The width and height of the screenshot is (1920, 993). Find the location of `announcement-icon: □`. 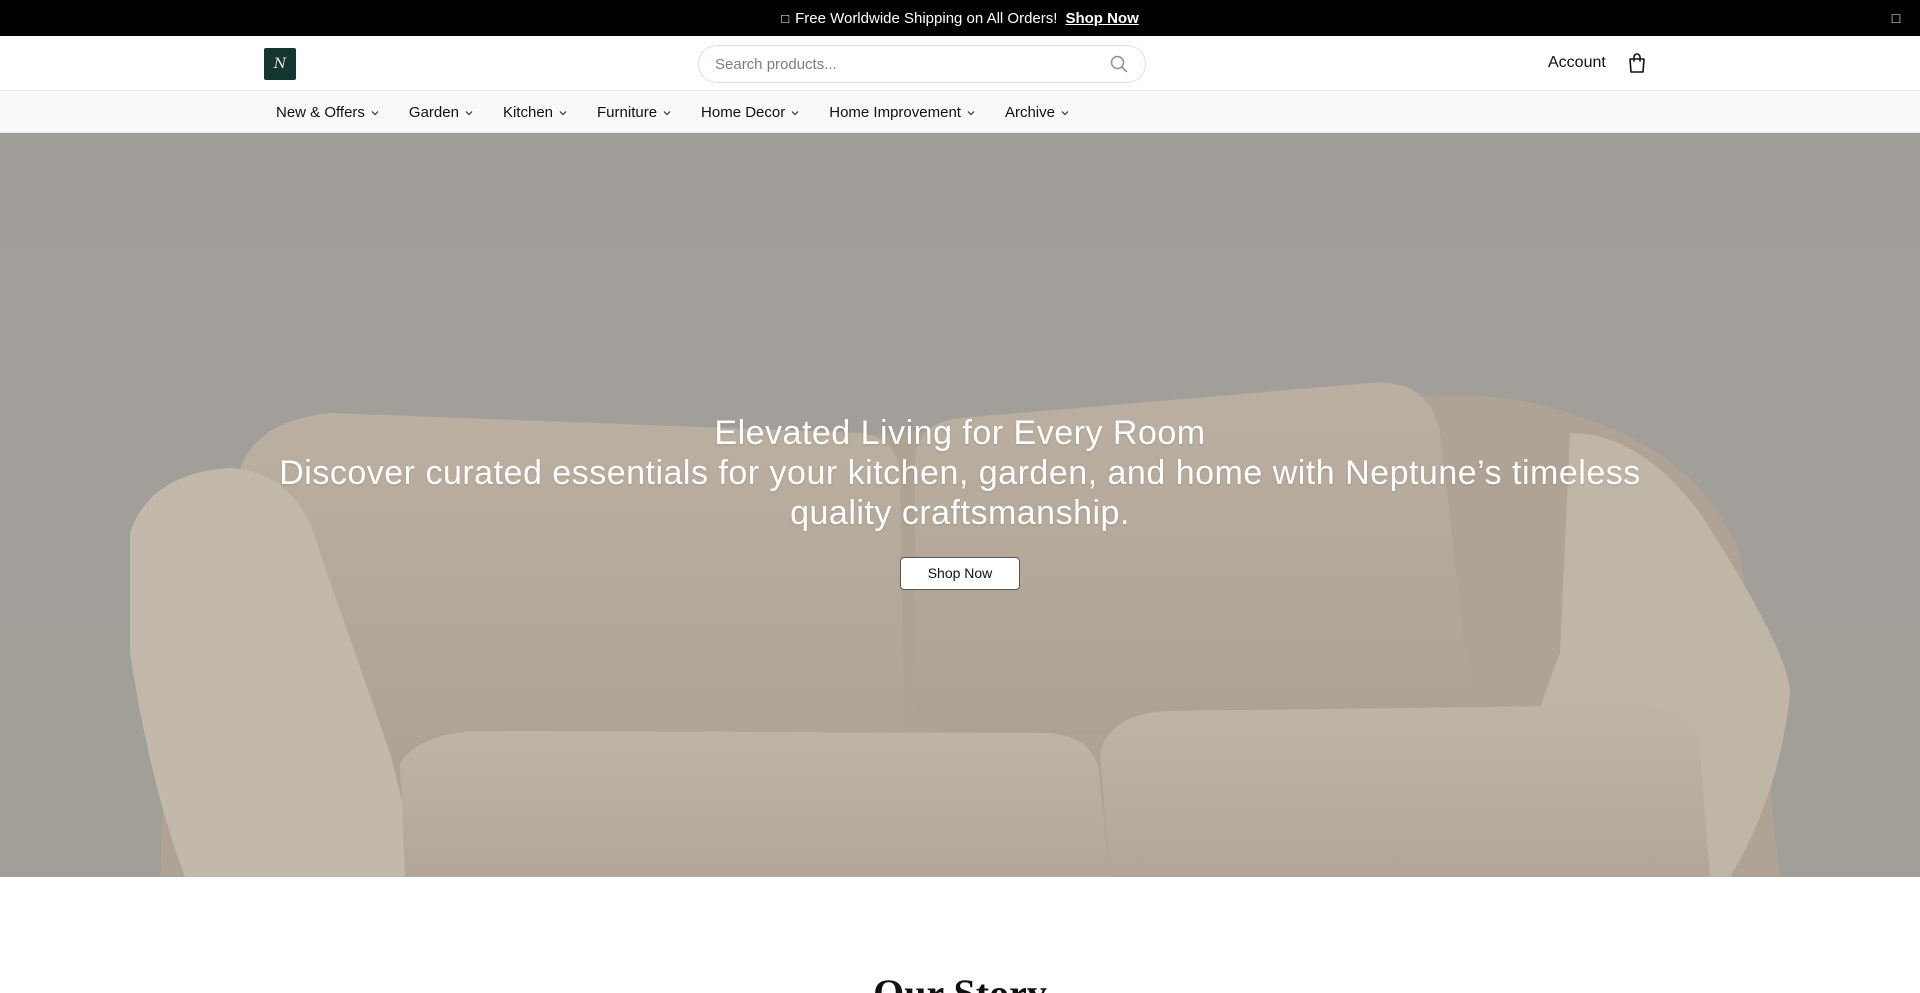

announcement-icon: □ is located at coordinates (785, 18).